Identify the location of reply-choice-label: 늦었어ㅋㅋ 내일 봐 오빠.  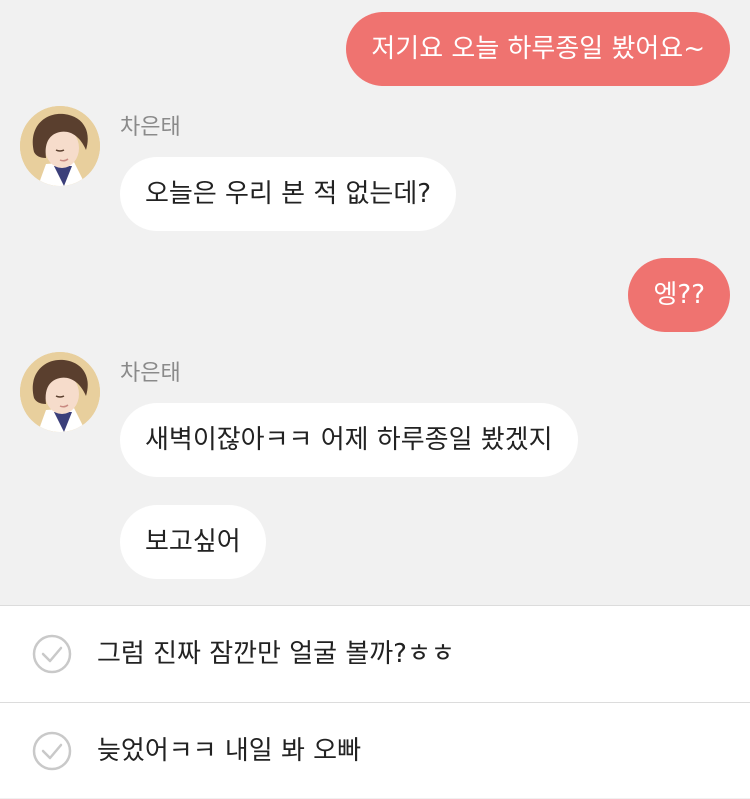
(229, 751).